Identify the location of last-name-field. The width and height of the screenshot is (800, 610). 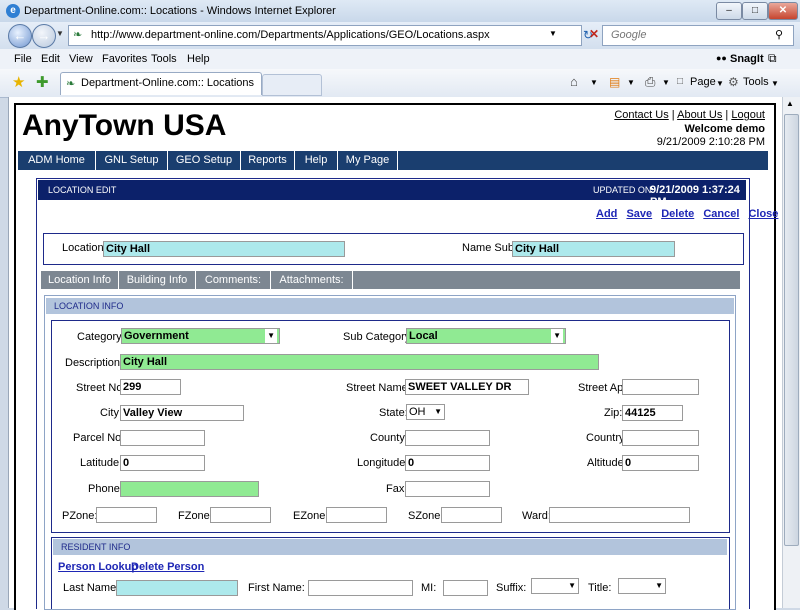
(177, 588).